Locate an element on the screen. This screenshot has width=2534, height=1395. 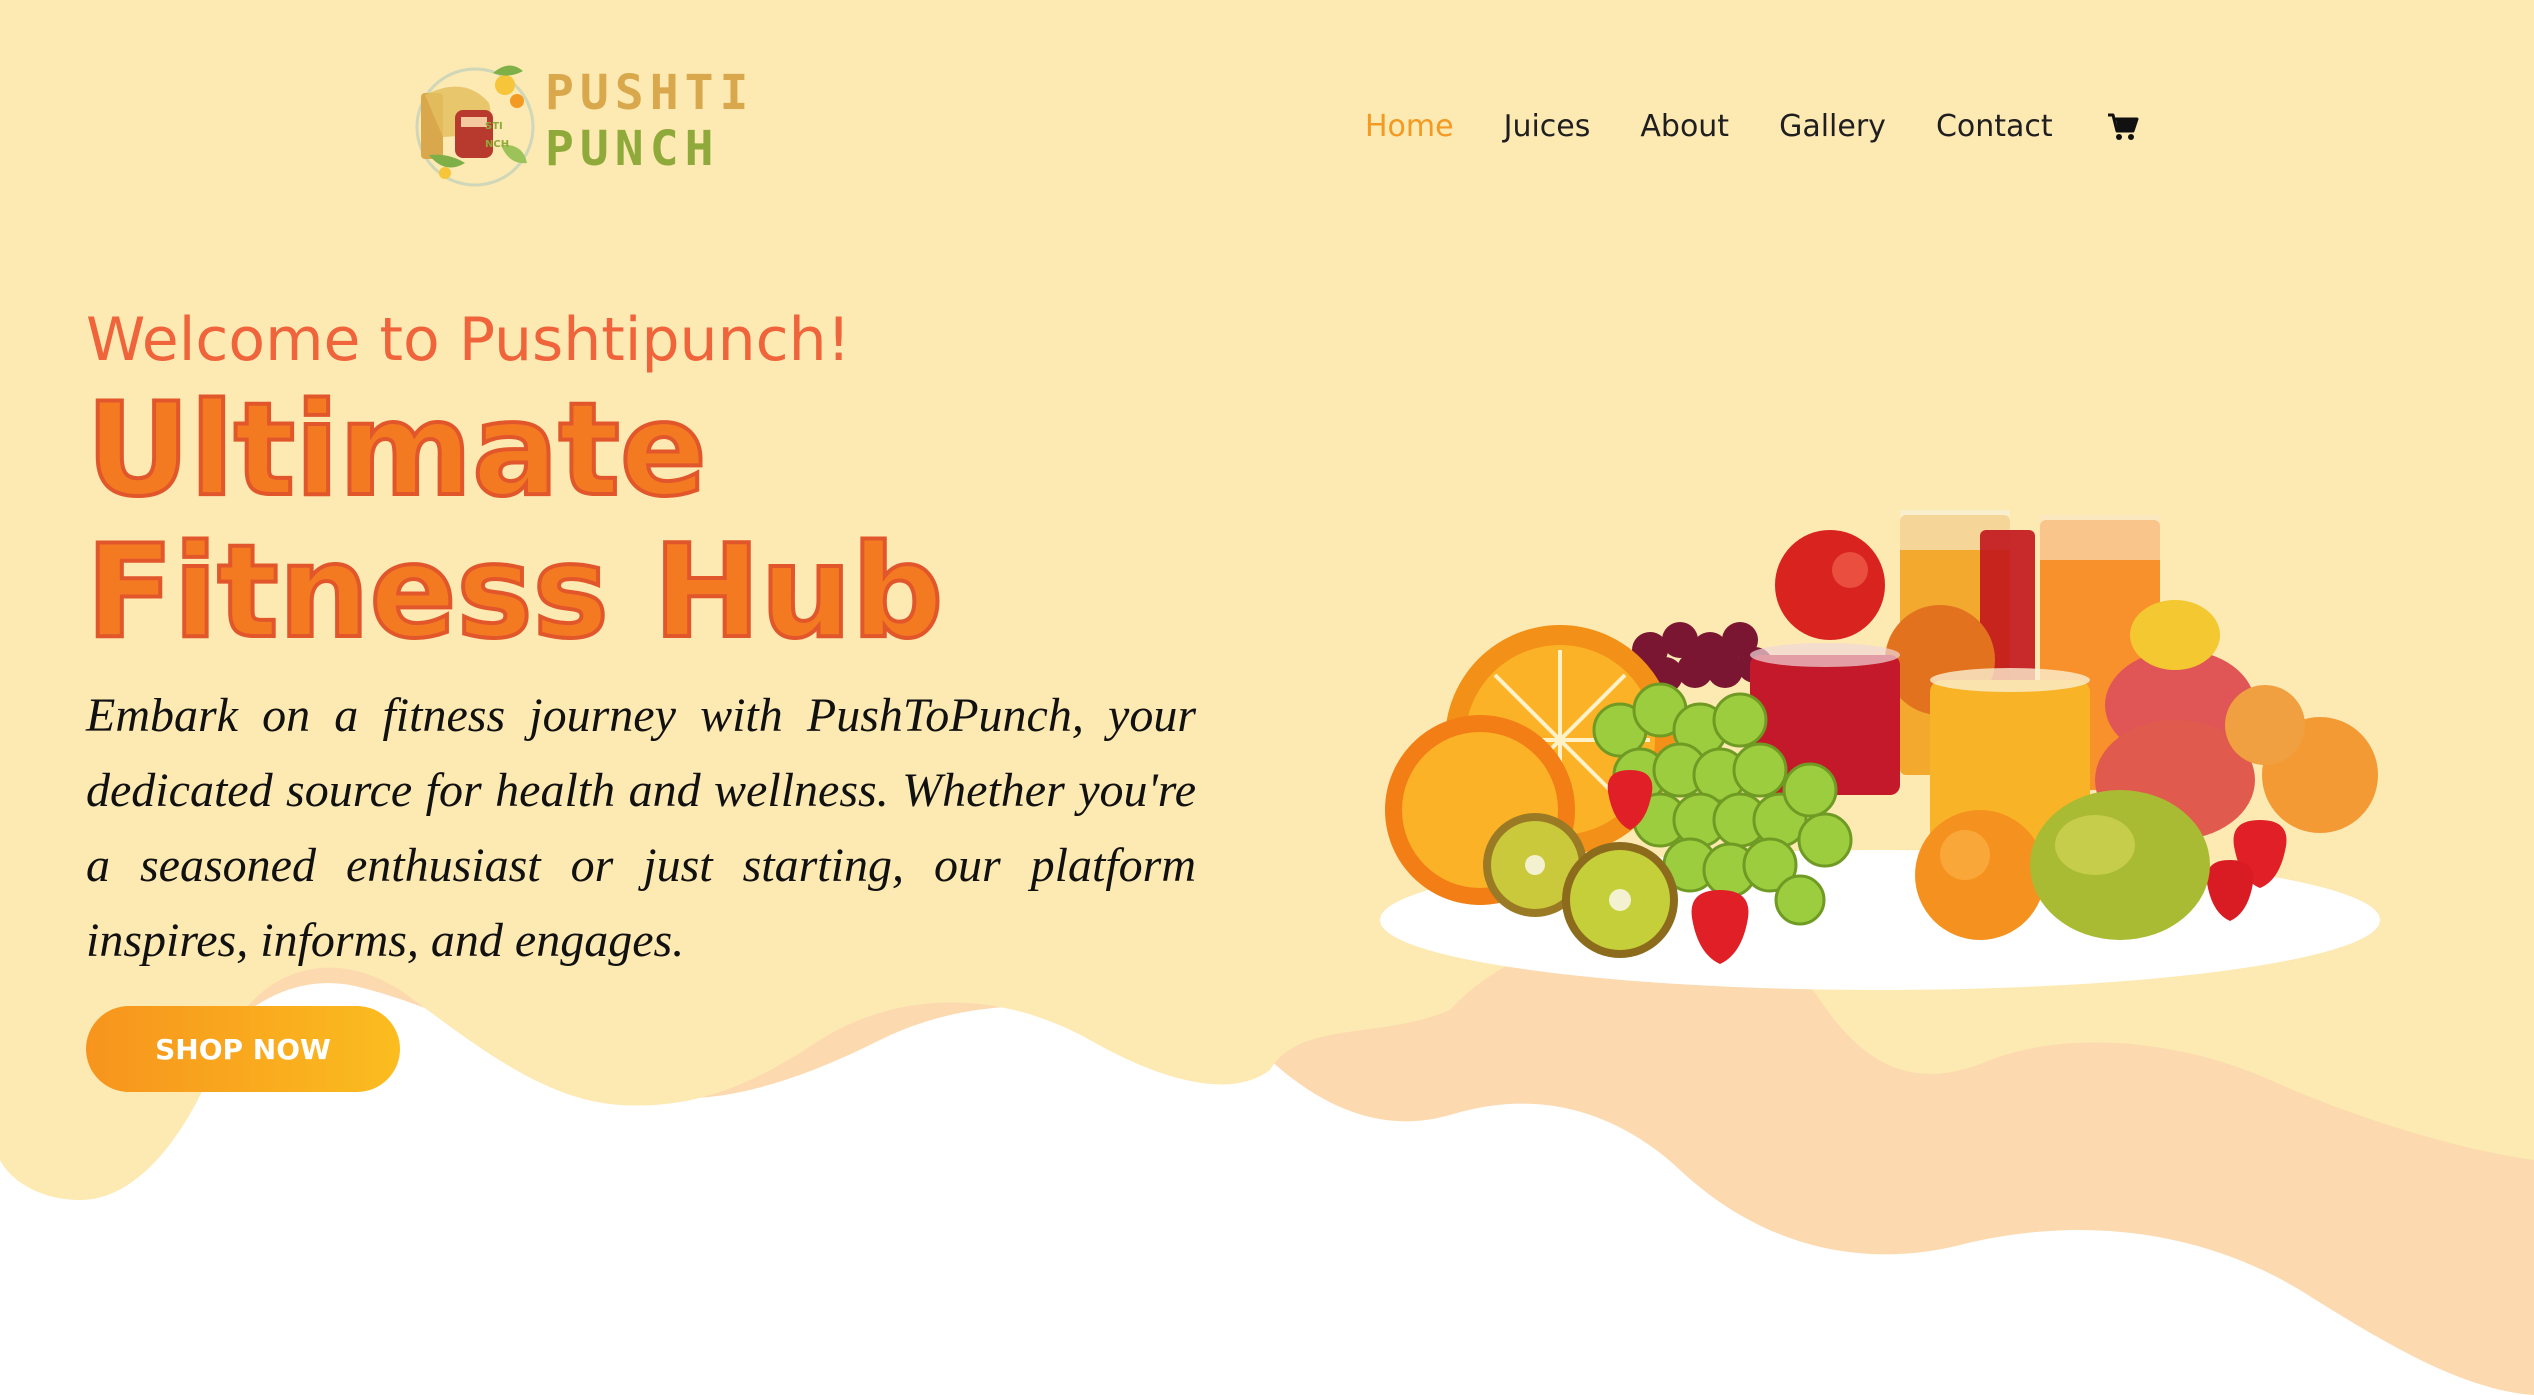
hero-headline: Ultimate Fitness Hub is located at coordinates (514, 521).